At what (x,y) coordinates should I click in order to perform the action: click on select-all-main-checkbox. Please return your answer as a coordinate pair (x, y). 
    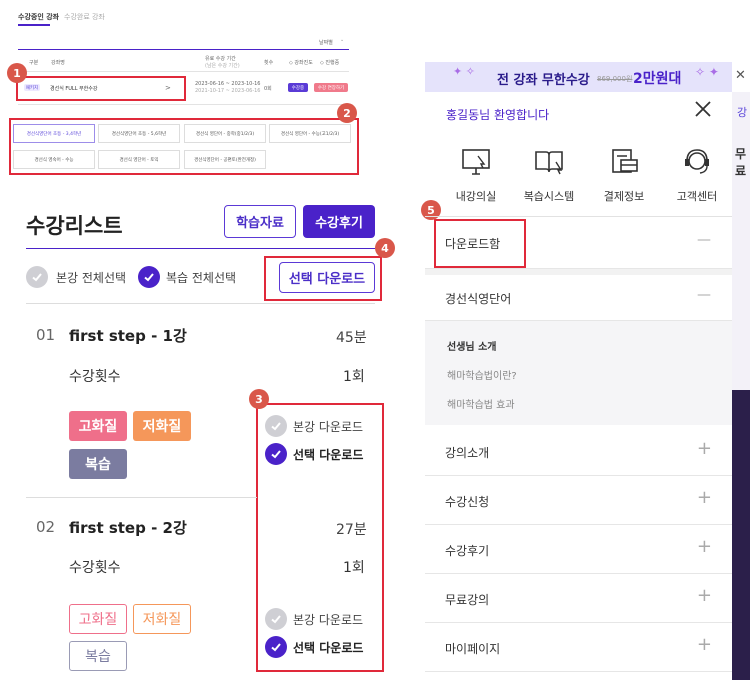
    Looking at the image, I should click on (37, 277).